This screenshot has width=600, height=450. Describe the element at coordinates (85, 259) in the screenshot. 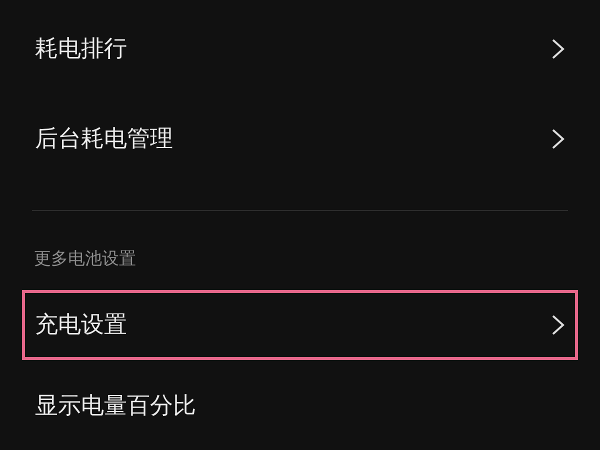

I see `section-header: 更多电池设置` at that location.